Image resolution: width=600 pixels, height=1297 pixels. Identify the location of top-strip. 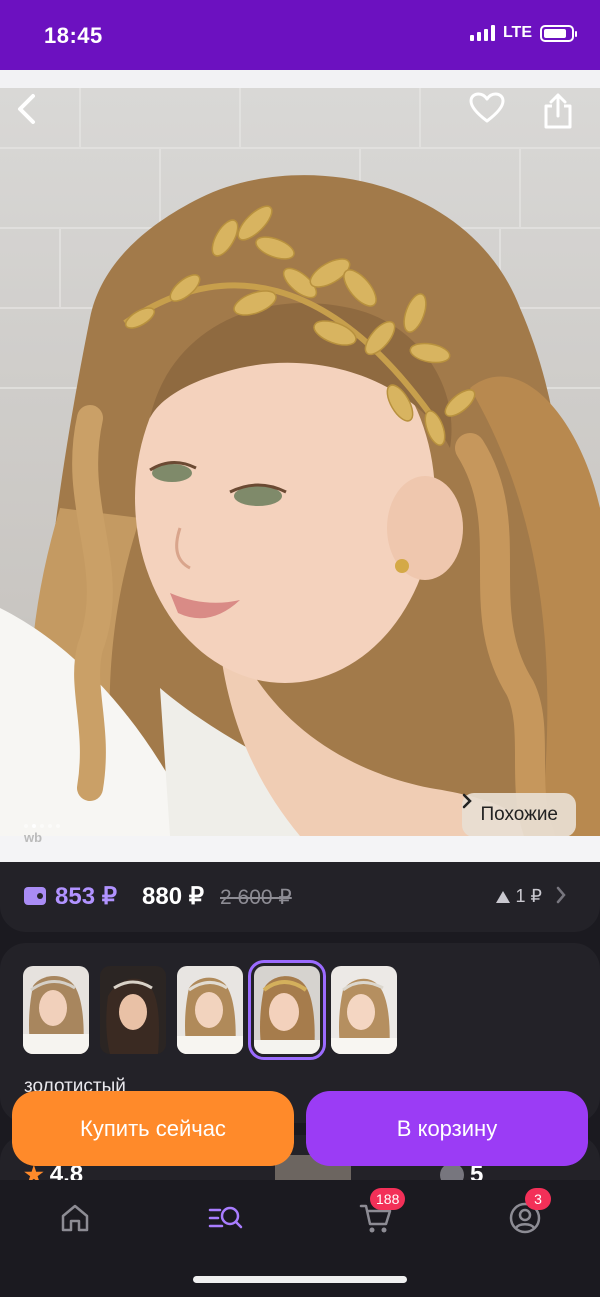
(300, 79).